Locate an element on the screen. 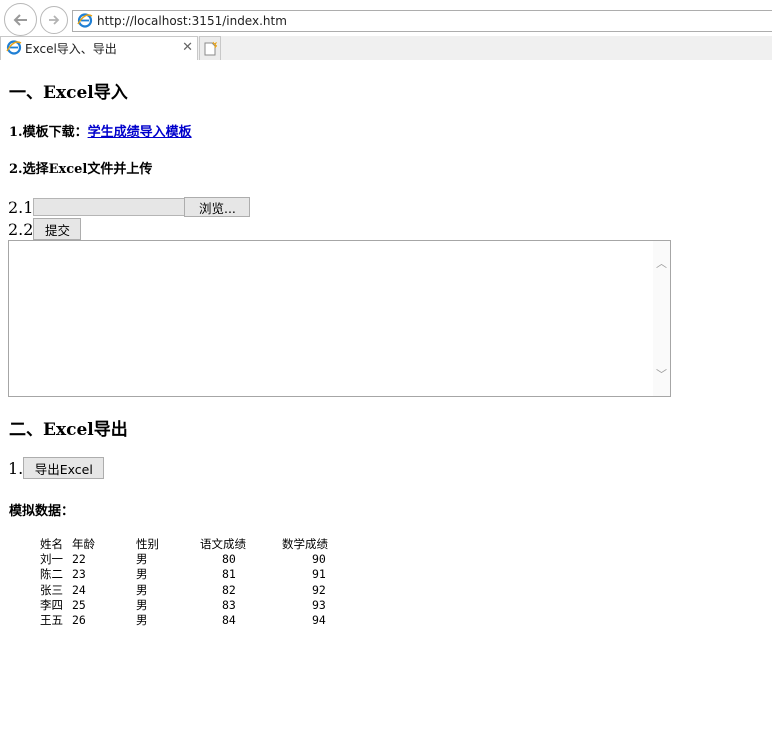 The image size is (772, 741). url-text: http://localhost:3151/index.htm is located at coordinates (192, 21).